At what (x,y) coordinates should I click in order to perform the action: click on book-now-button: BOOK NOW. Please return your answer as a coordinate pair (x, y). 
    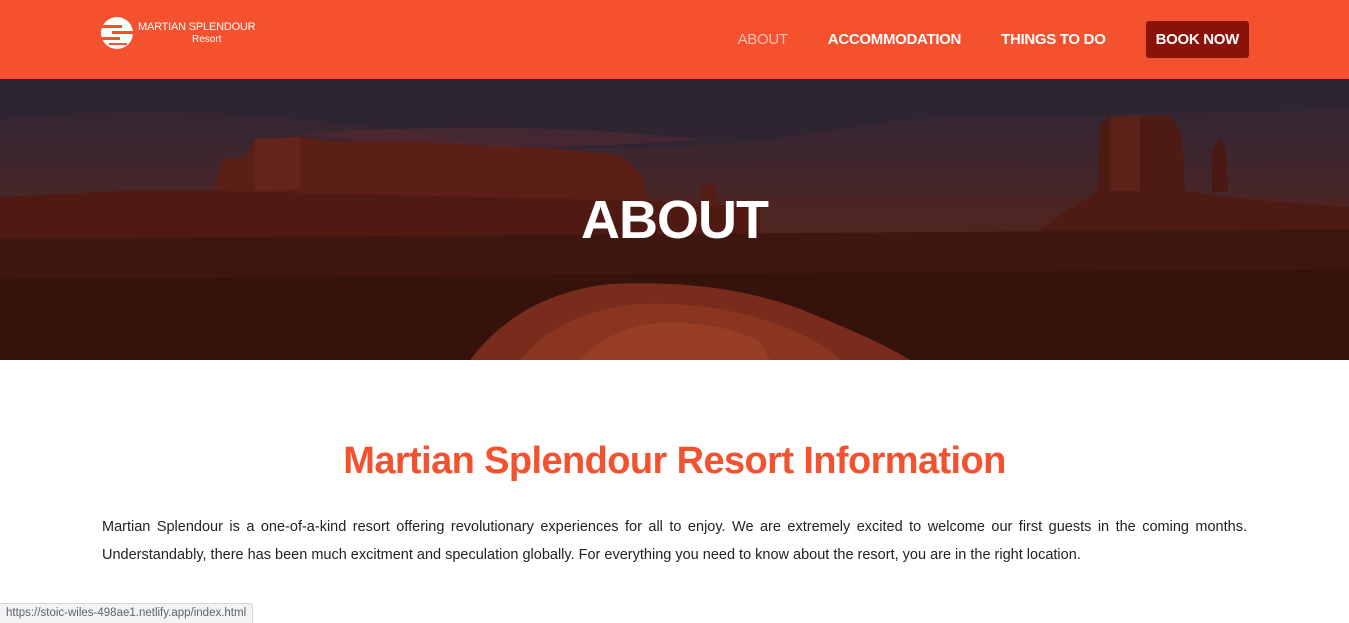
    Looking at the image, I should click on (1197, 39).